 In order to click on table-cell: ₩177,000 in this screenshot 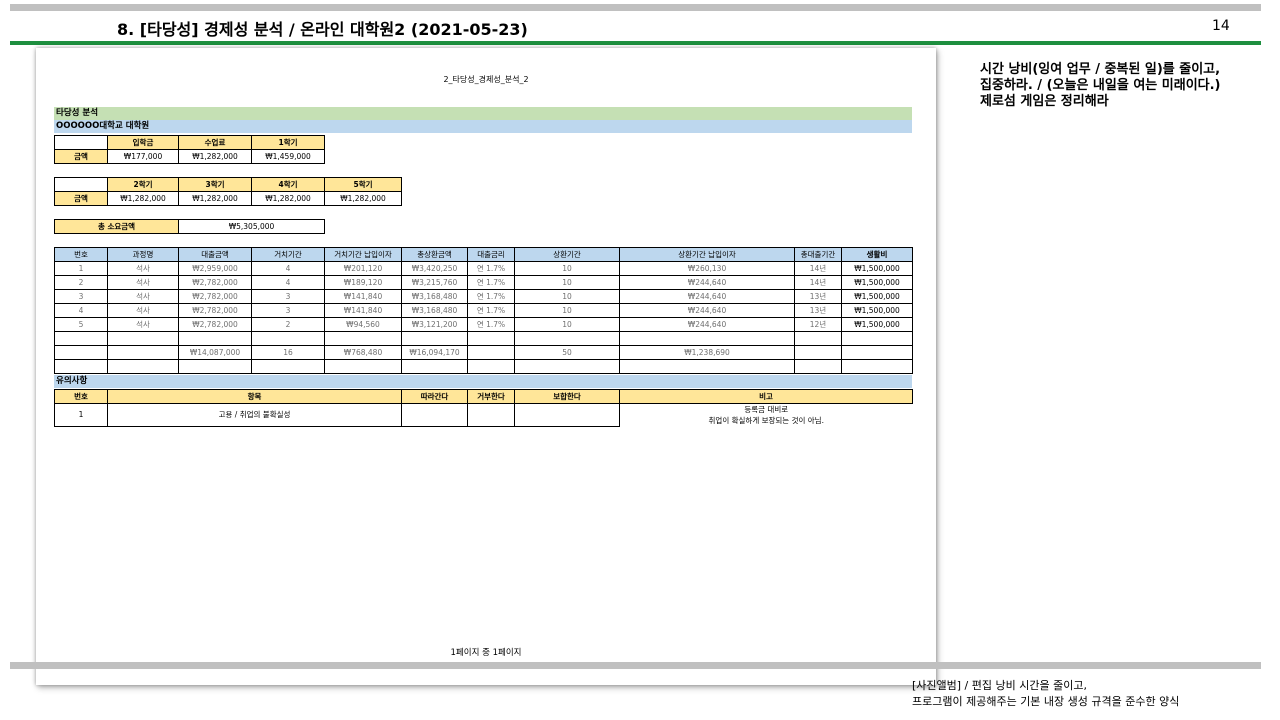, I will do `click(143, 156)`.